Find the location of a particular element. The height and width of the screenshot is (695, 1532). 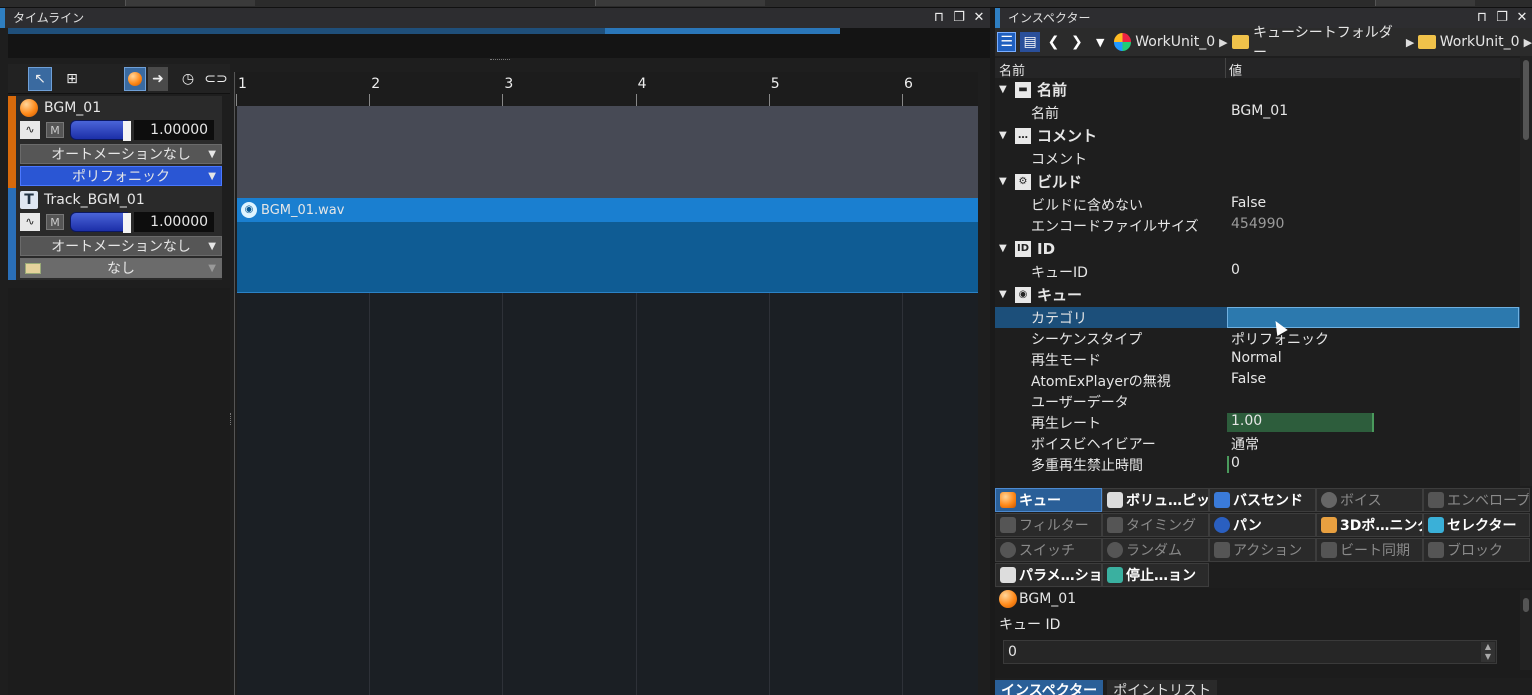

tab-switch: スイッチ is located at coordinates (1048, 550).